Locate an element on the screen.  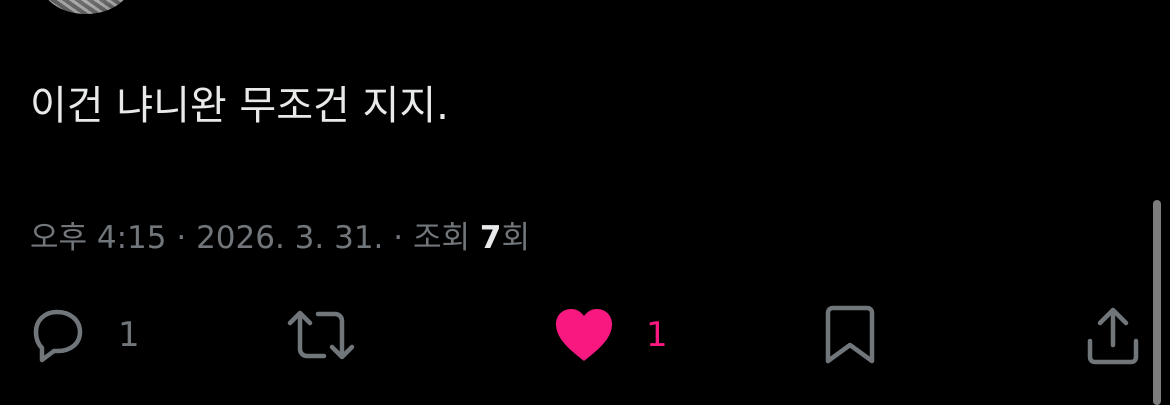
views-count: 7 is located at coordinates (490, 238).